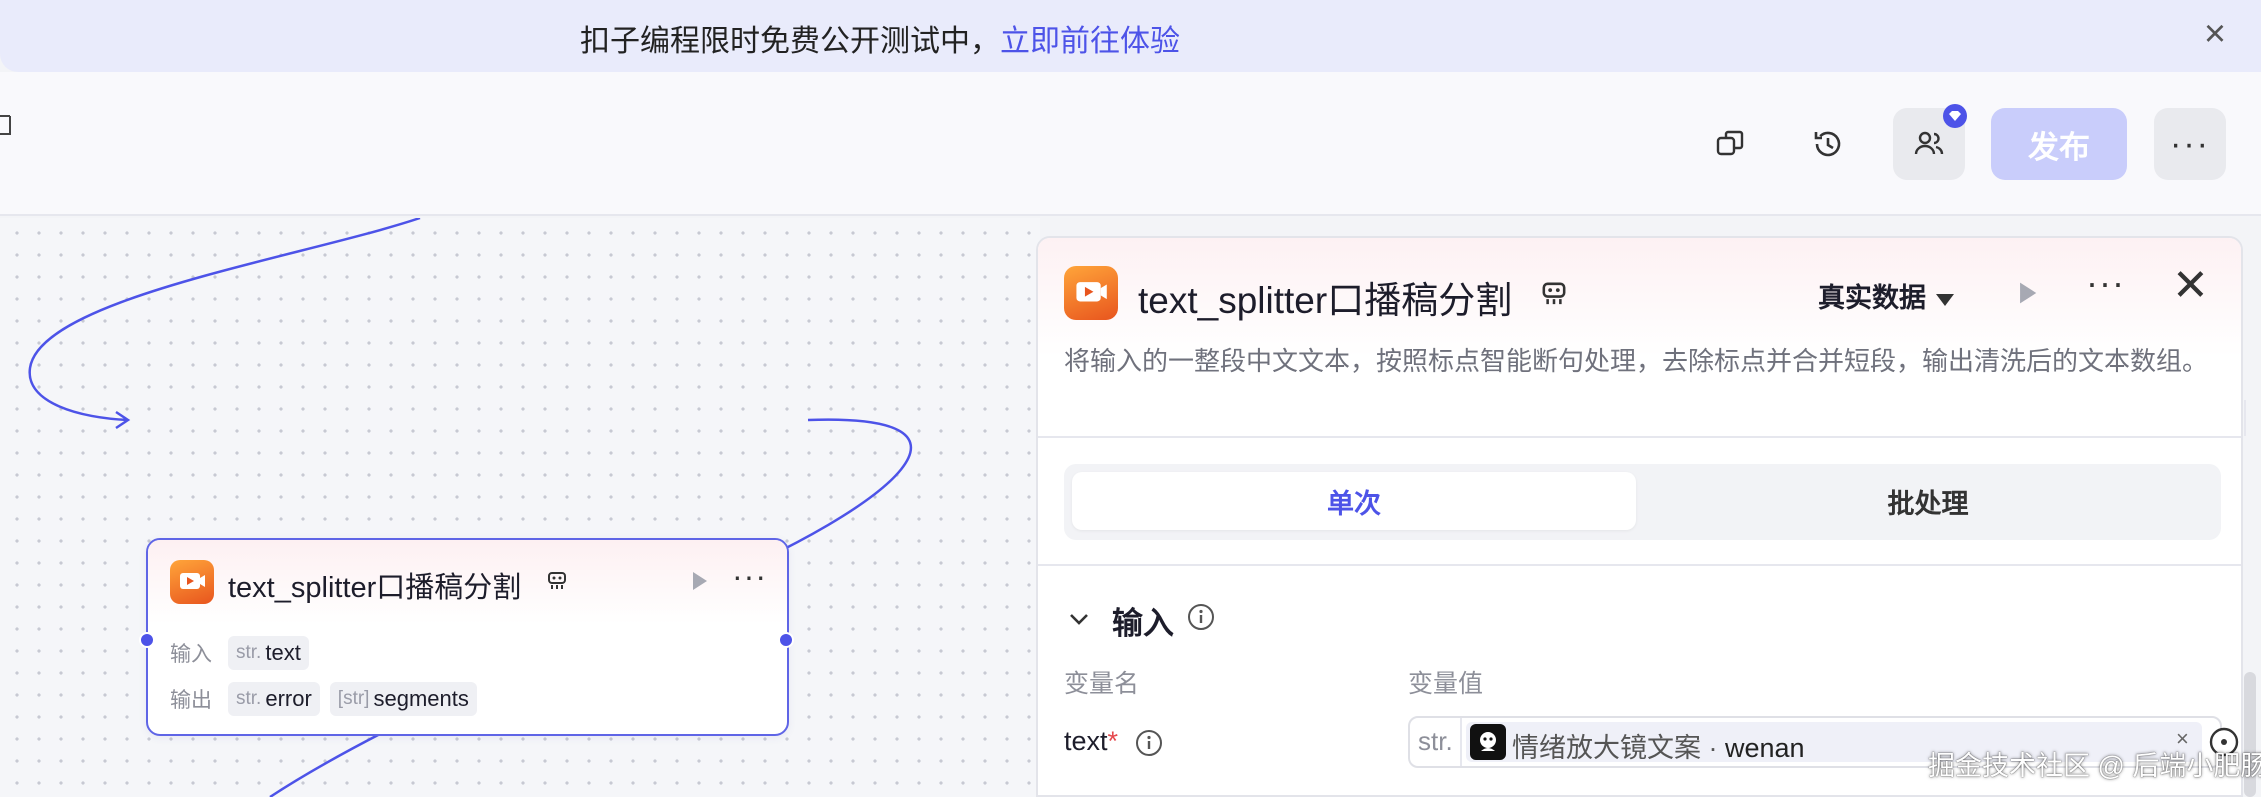 The height and width of the screenshot is (797, 2261). What do you see at coordinates (1325, 300) in the screenshot?
I see `panel-title: text_splitter口播稿分割` at bounding box center [1325, 300].